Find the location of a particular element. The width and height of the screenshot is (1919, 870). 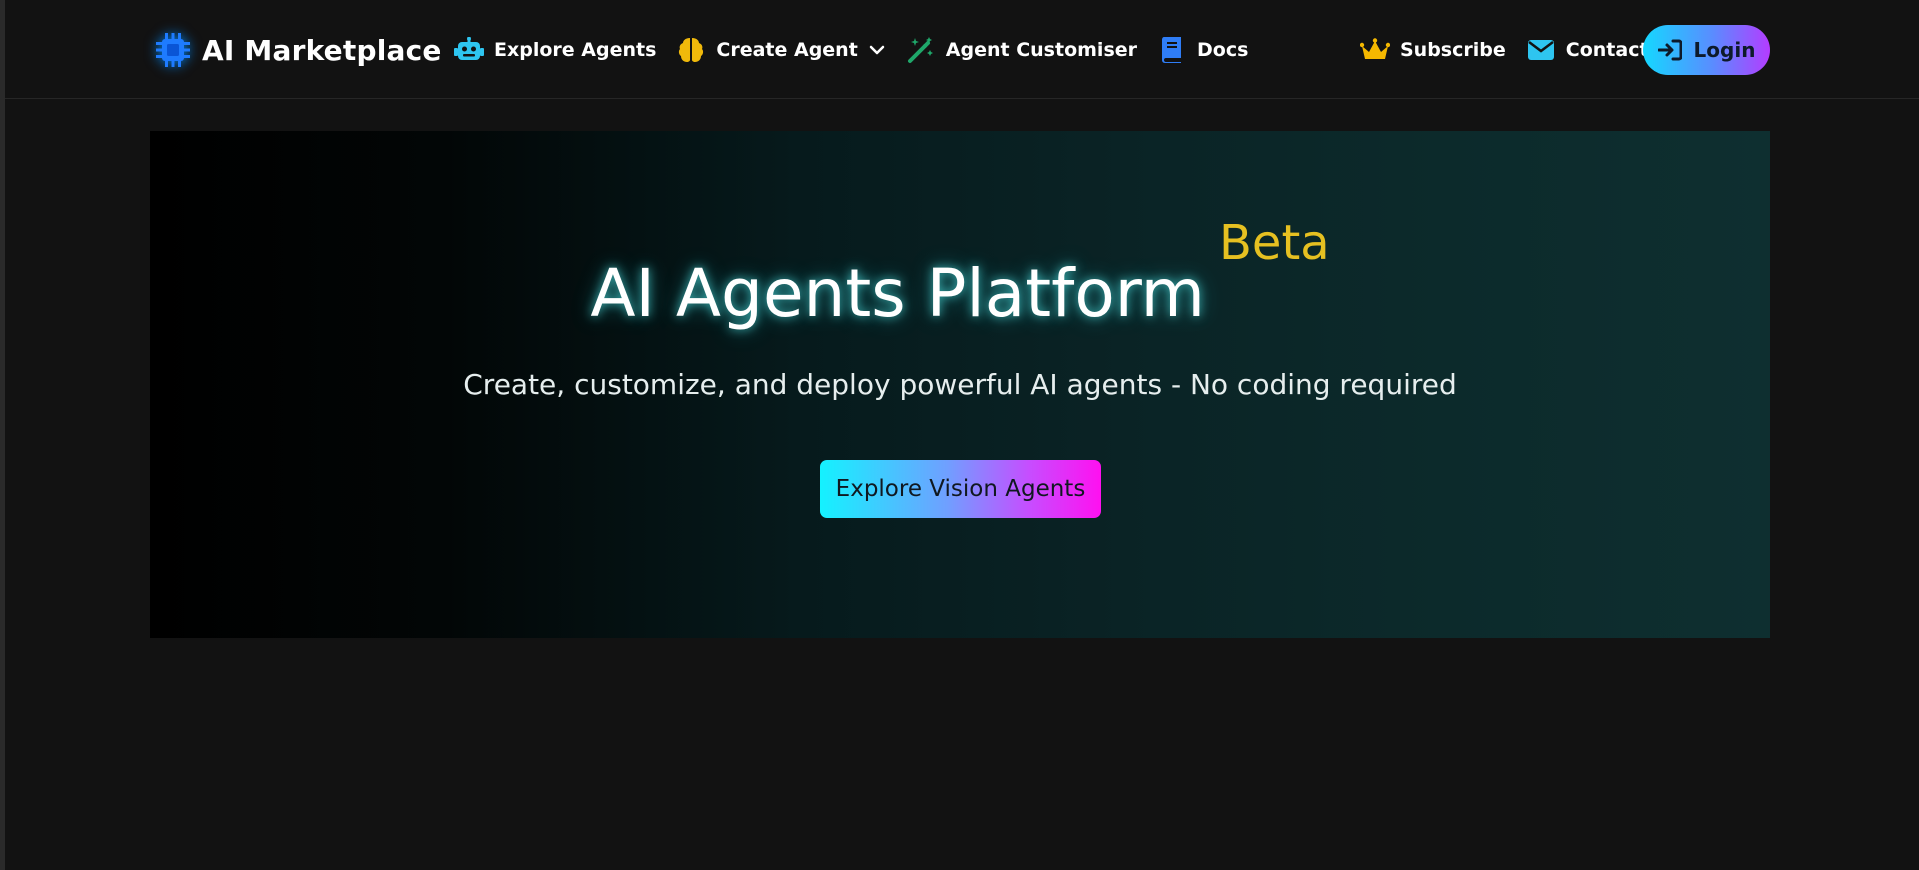

nav-create-agent-dropdown: Create Agent is located at coordinates (780, 50).